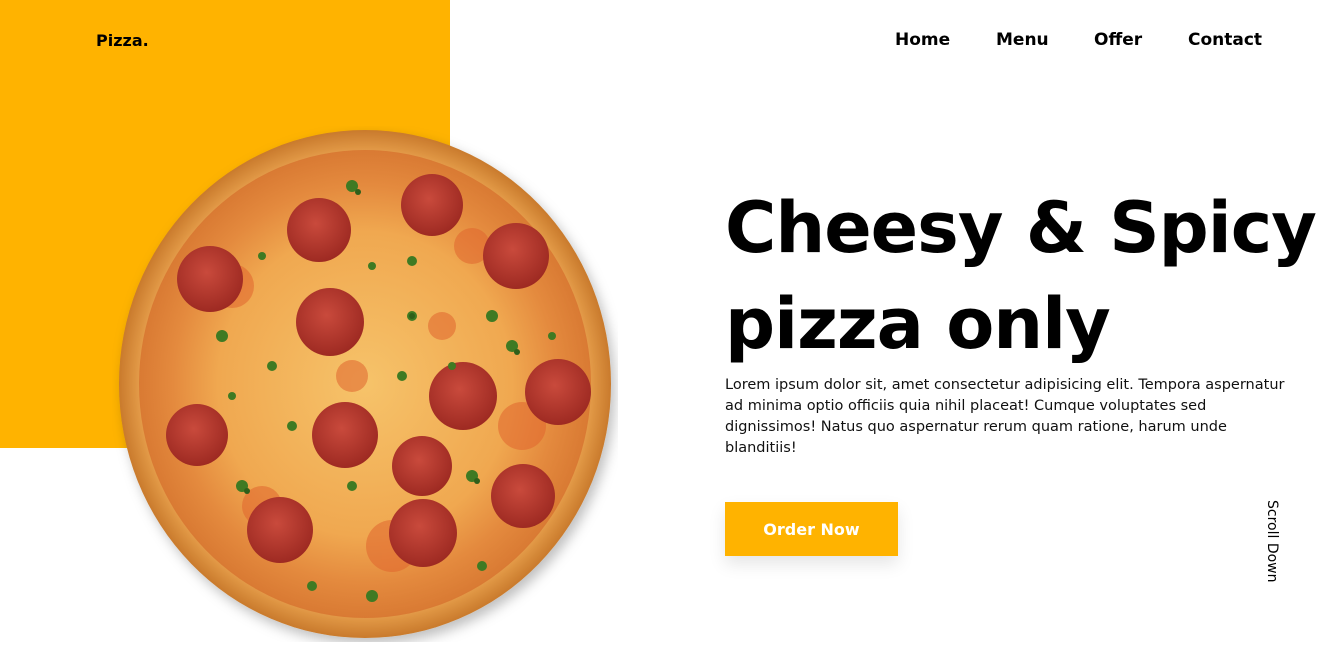  What do you see at coordinates (811, 529) in the screenshot?
I see `order-now-button: Order Now` at bounding box center [811, 529].